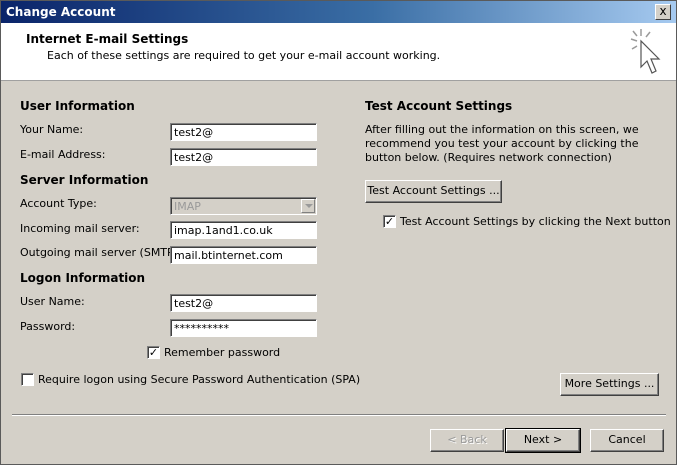 This screenshot has height=465, width=677. I want to click on account-type-label: Account Type:, so click(58, 203).